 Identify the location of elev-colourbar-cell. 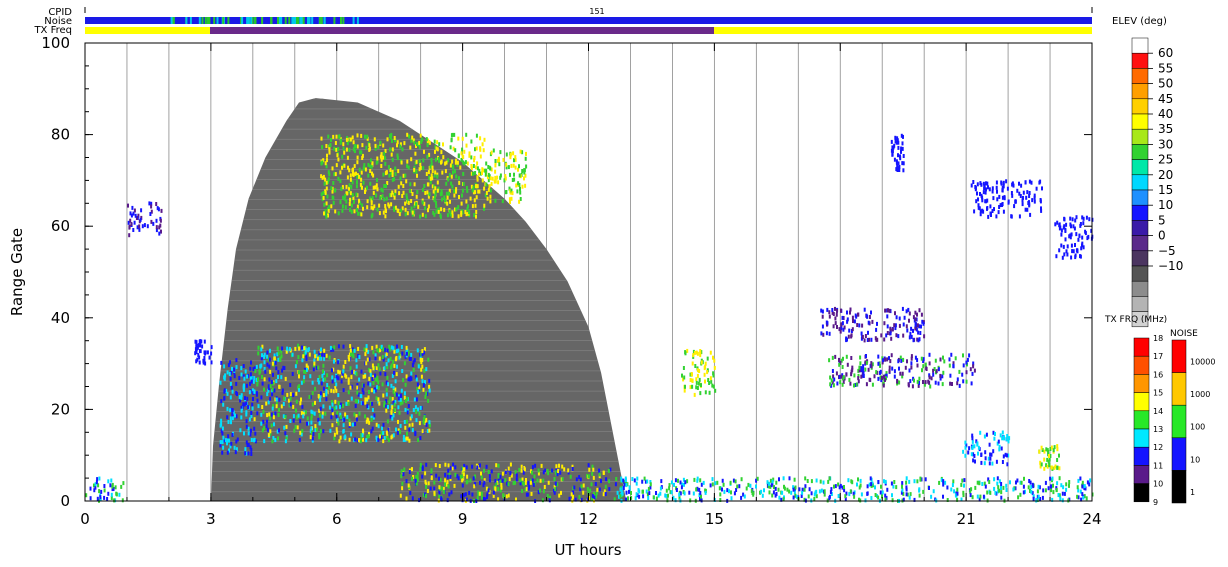
(1140, 258).